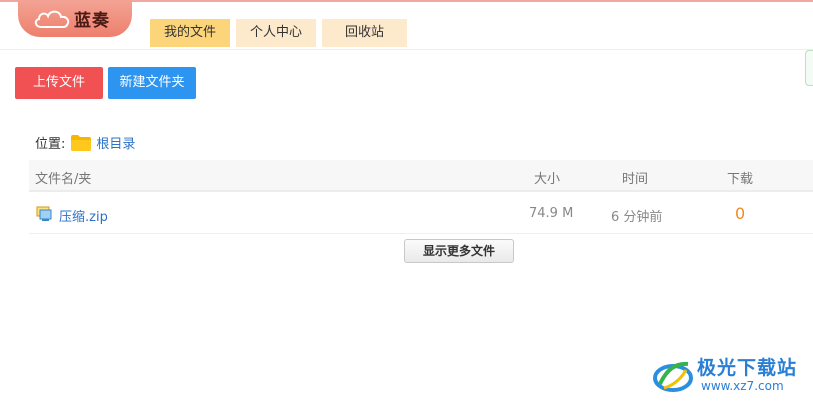 This screenshot has height=405, width=813. Describe the element at coordinates (364, 33) in the screenshot. I see `tab-recycle-bin: 回收站` at that location.